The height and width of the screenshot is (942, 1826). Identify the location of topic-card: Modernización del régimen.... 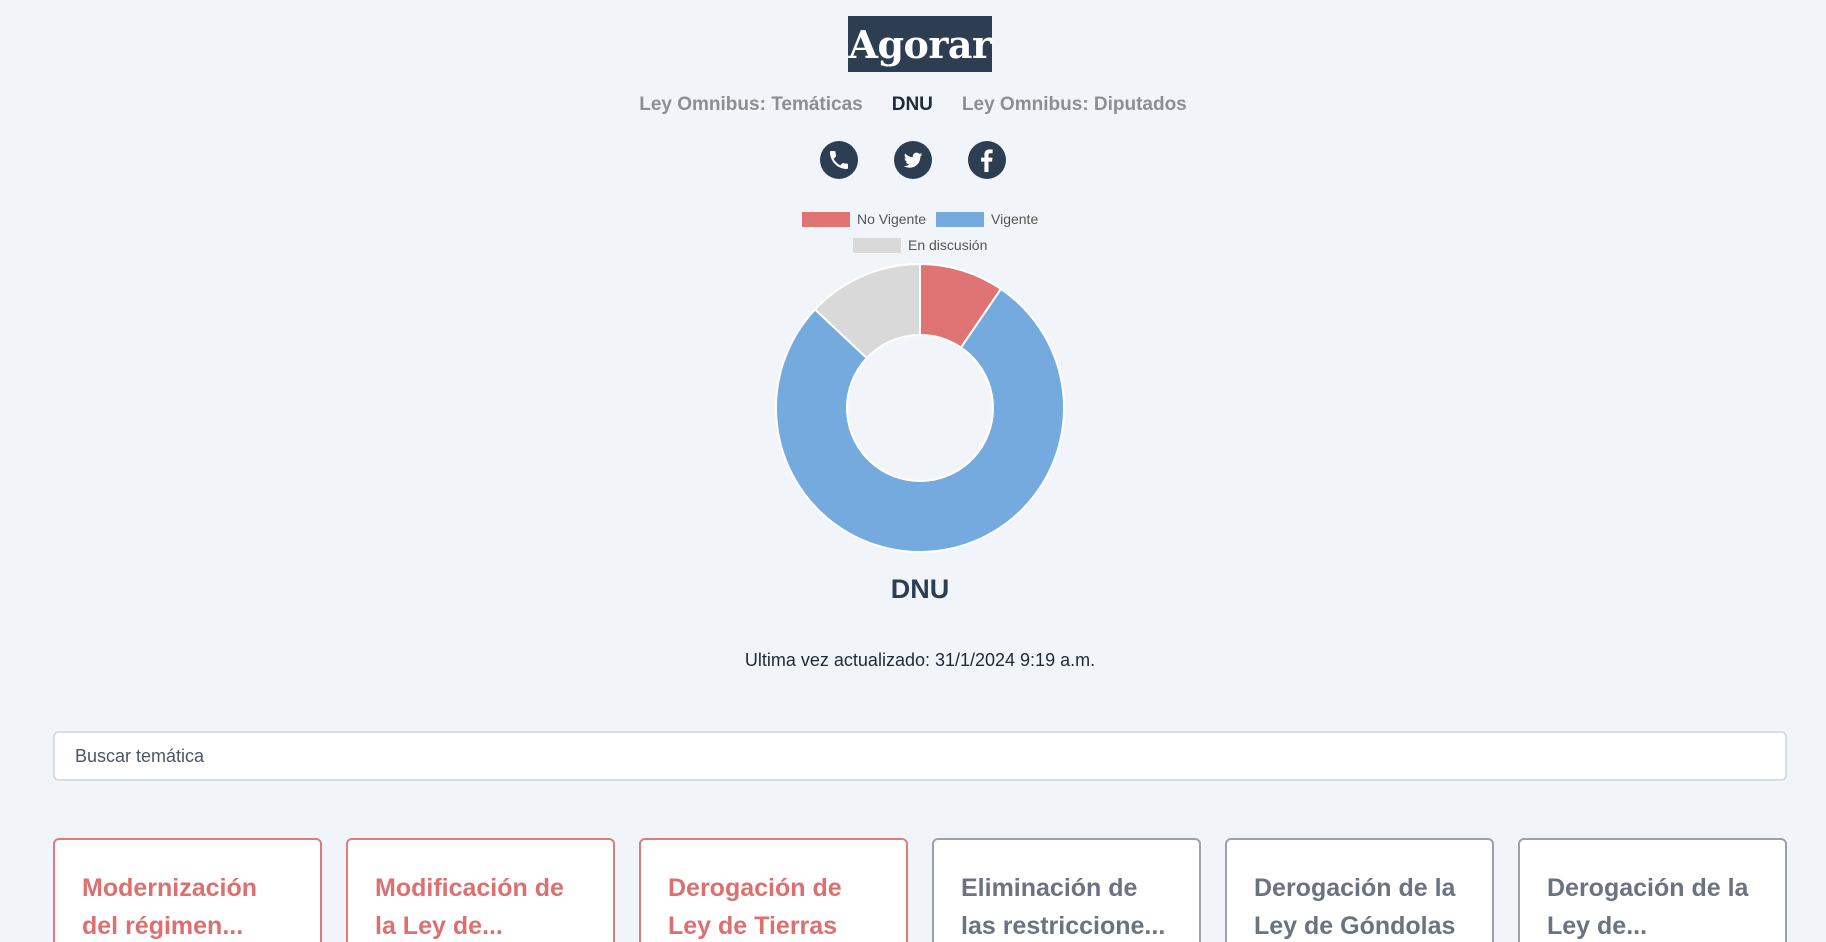
(187, 890).